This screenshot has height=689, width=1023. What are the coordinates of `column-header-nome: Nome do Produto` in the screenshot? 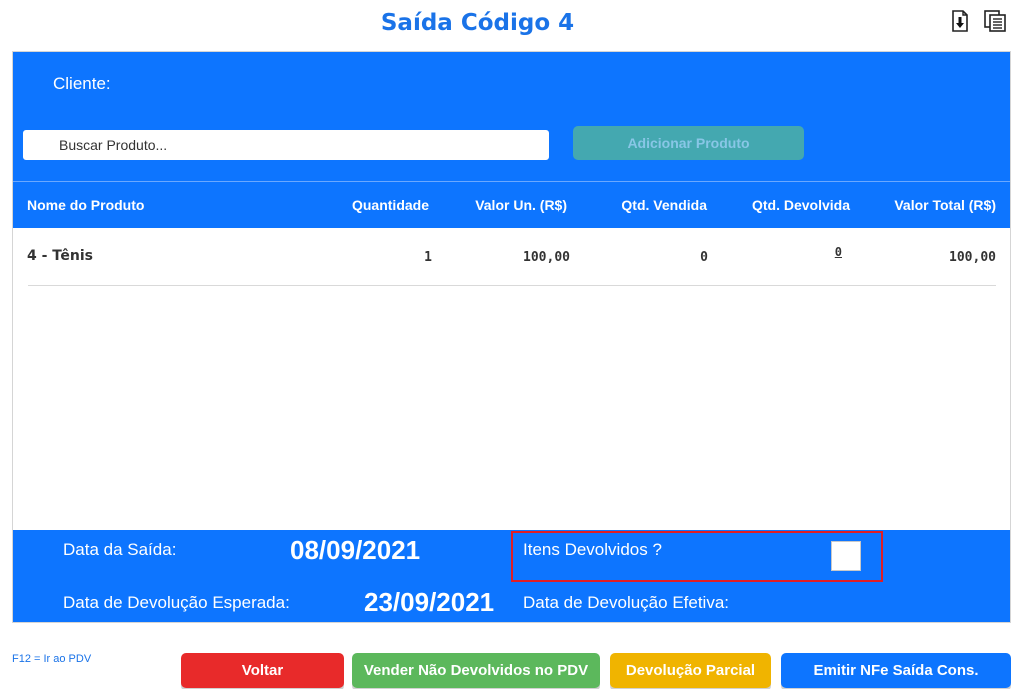 It's located at (86, 205).